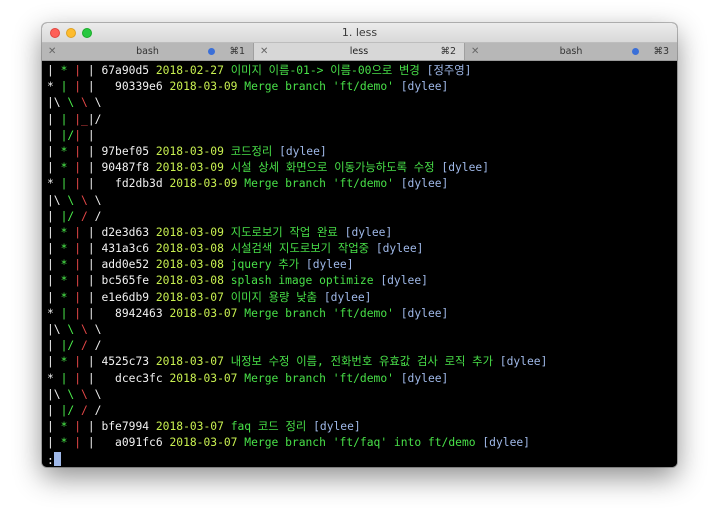 The height and width of the screenshot is (530, 720). I want to click on commit-hash: 8942463, so click(132, 313).